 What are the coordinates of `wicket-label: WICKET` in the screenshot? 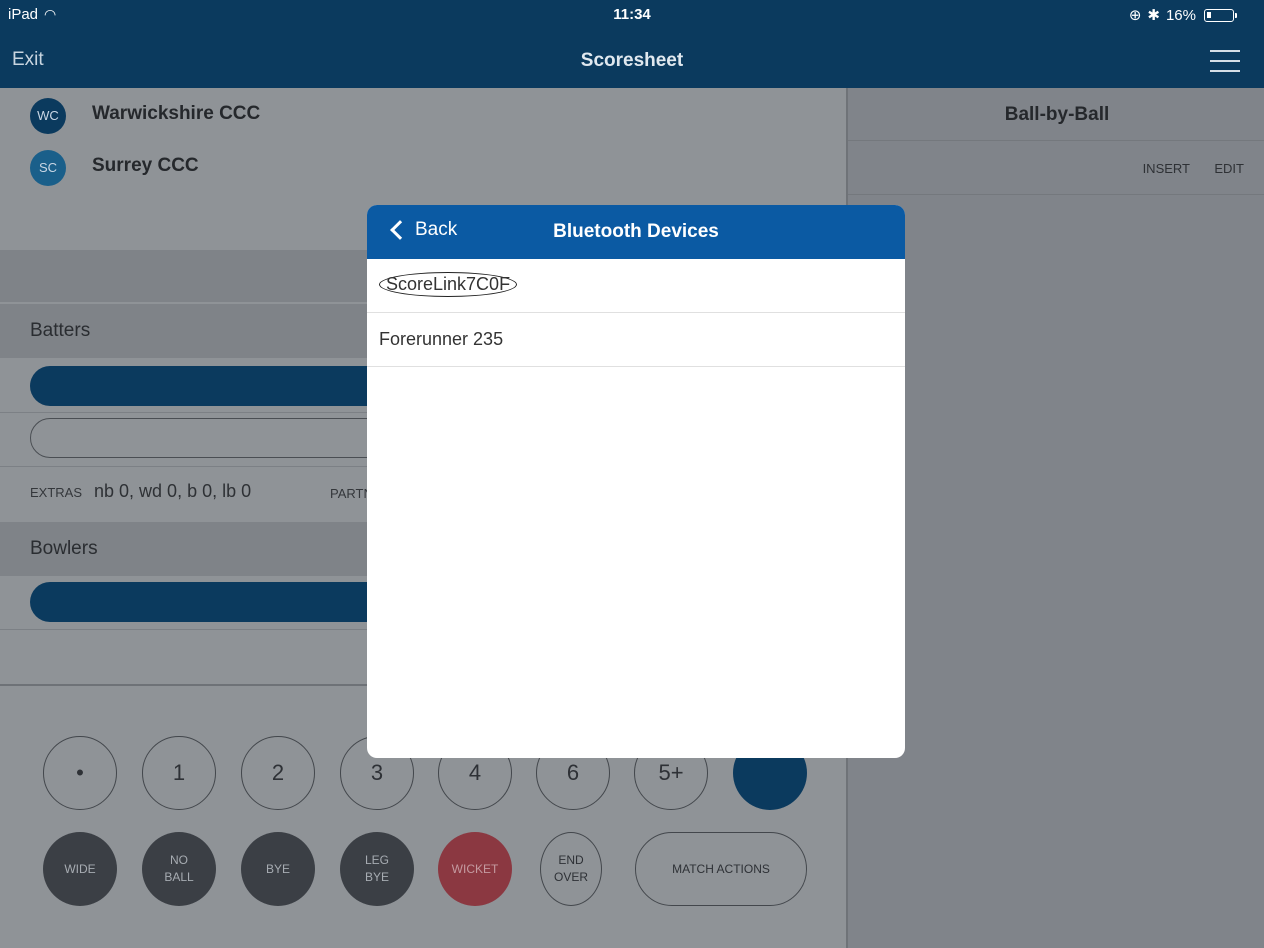 It's located at (475, 868).